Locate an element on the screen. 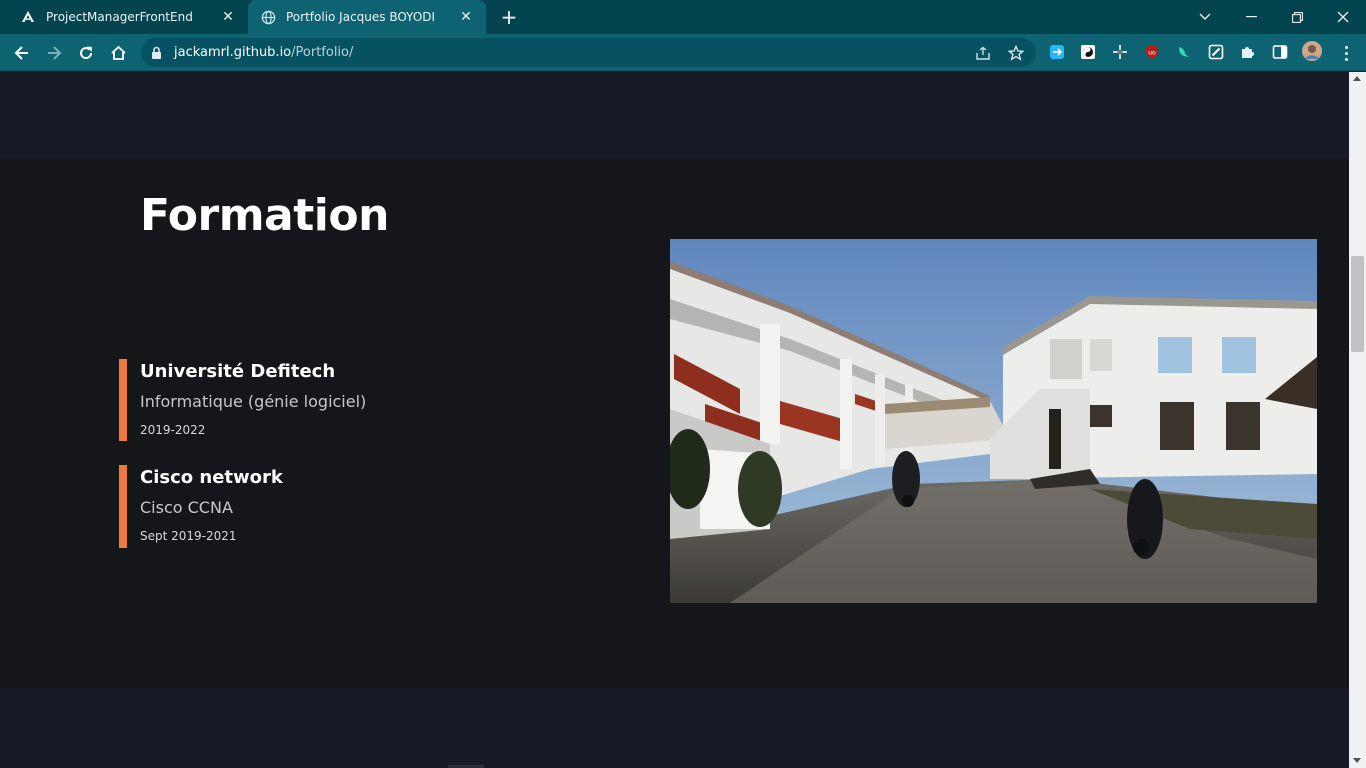 The image size is (1366, 768). program-name: Cisco CCNA is located at coordinates (186, 507).